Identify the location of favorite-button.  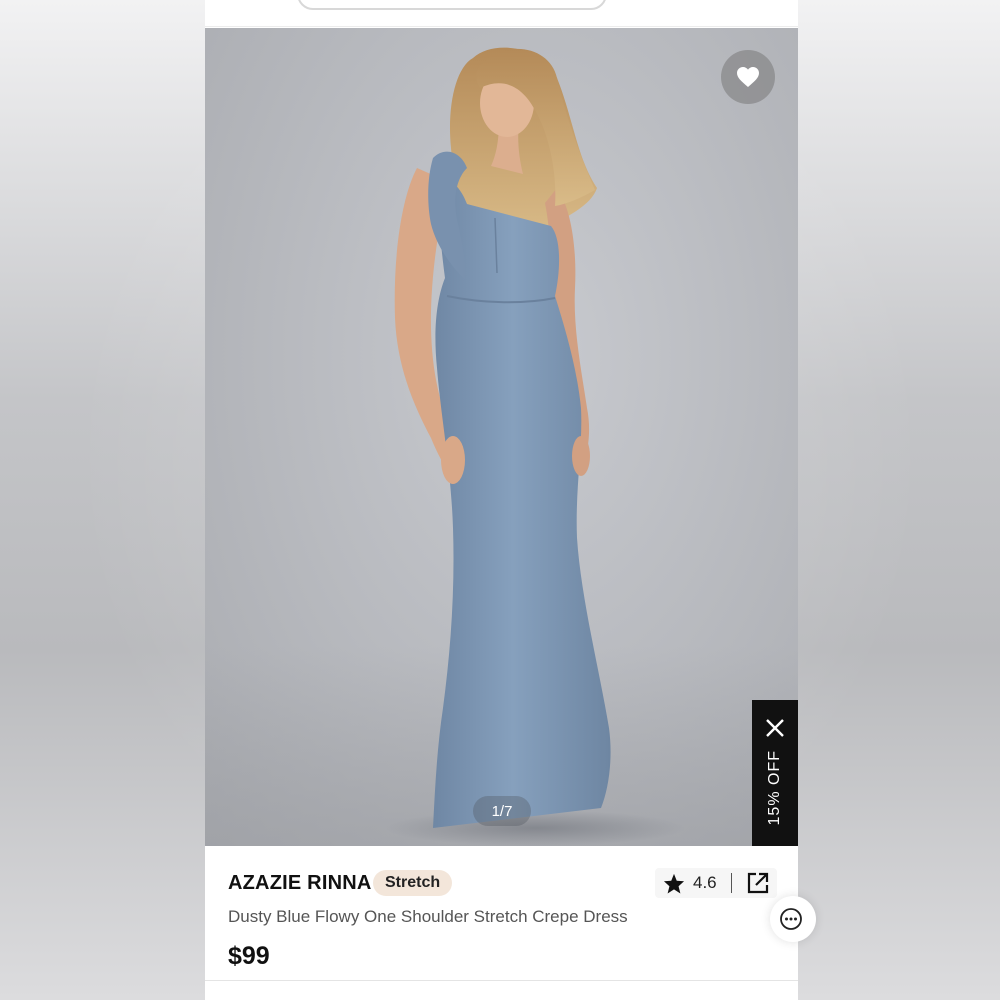
(748, 77).